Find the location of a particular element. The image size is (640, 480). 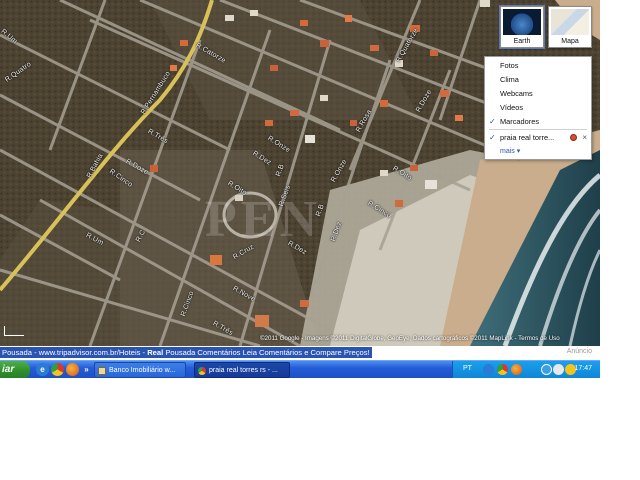

firefox-icon is located at coordinates (72, 369).